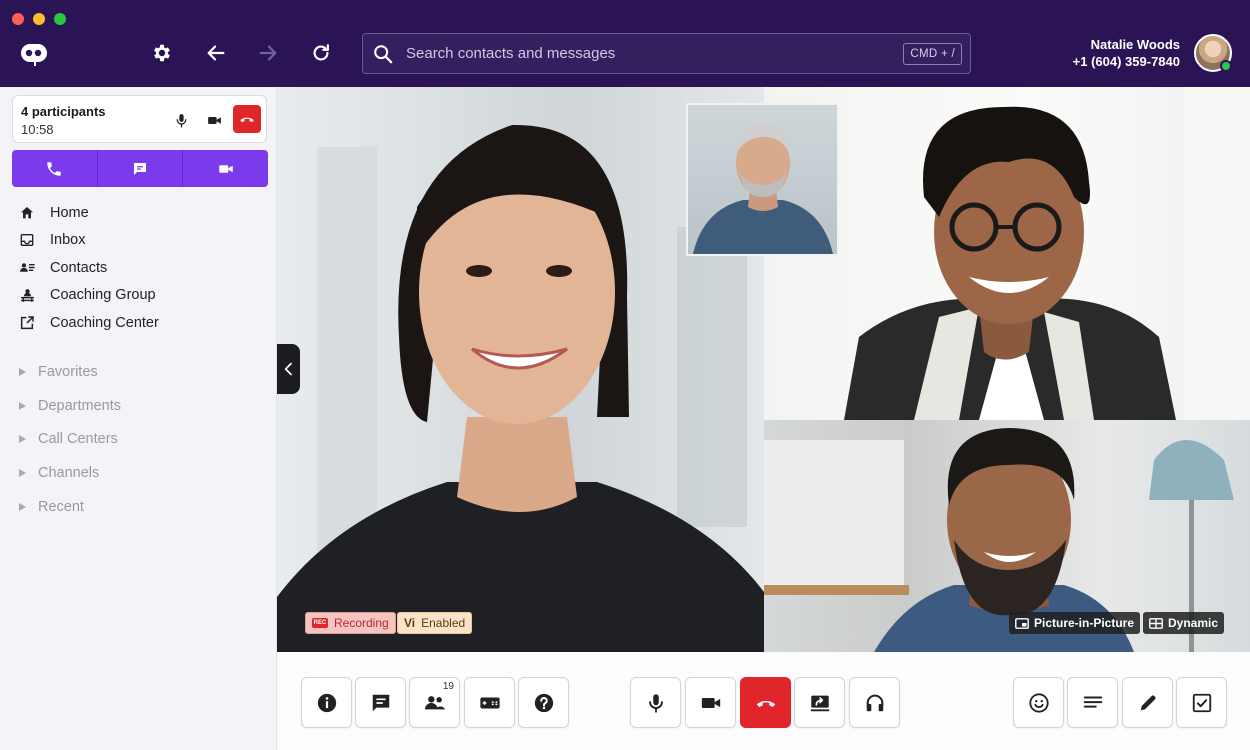 This screenshot has width=1250, height=750. Describe the element at coordinates (27, 268) in the screenshot. I see `contacts-icon` at that location.